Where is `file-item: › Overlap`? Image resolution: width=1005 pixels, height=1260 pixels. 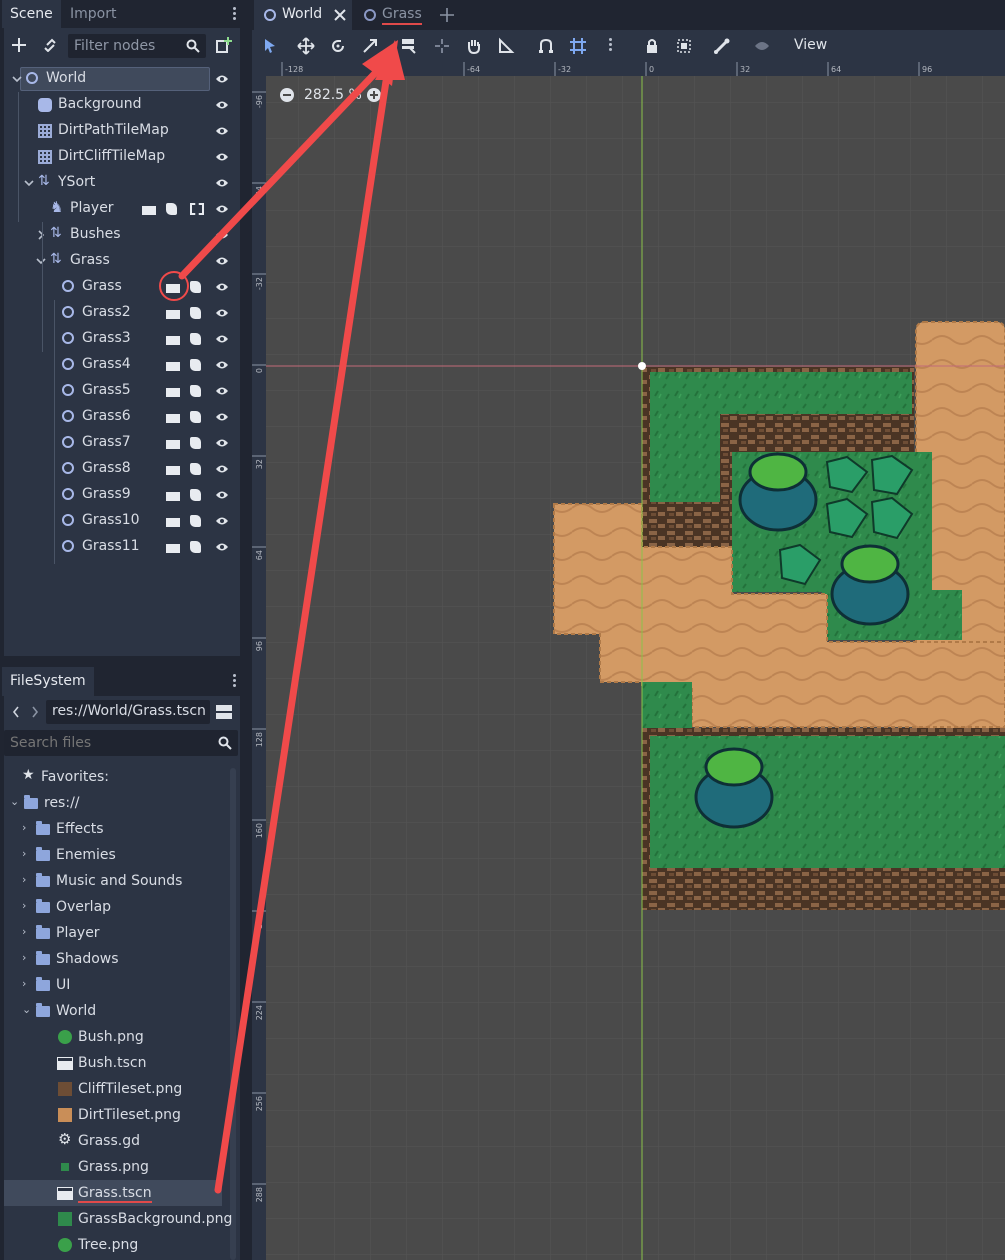
file-item: › Overlap is located at coordinates (122, 907).